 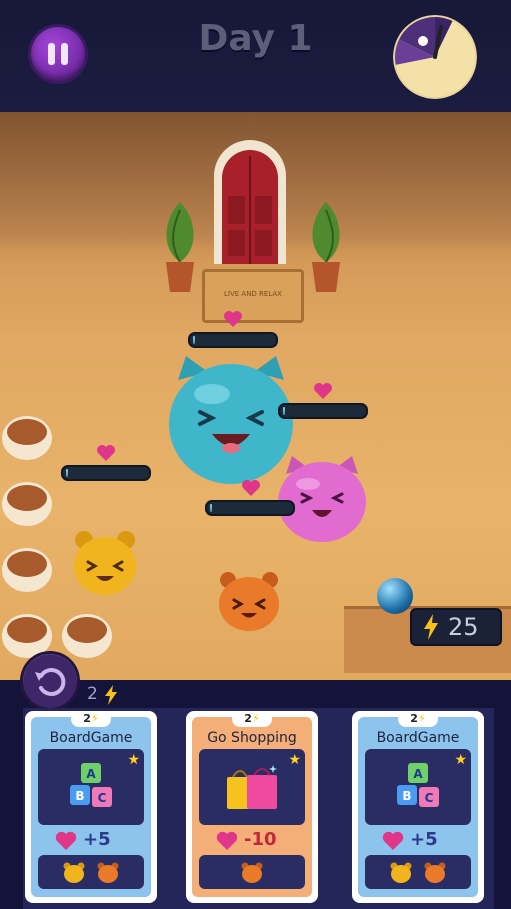 I want to click on activity-card-go-shopping: 2⚡ Go Shopping ★ -10, so click(x=252, y=807).